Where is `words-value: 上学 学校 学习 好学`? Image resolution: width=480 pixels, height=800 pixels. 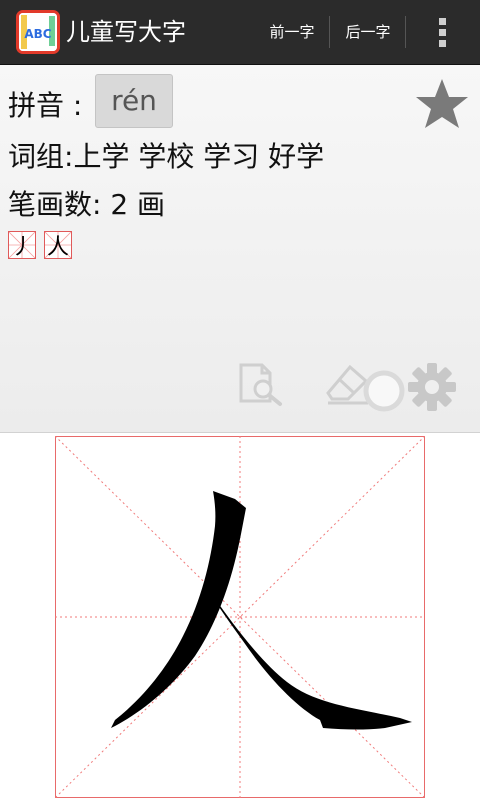
words-value: 上学 学校 学习 好学 is located at coordinates (199, 156).